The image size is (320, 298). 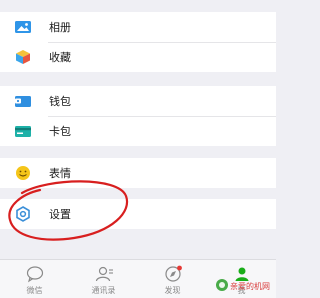 I want to click on stickers-icon, so click(x=23, y=173).